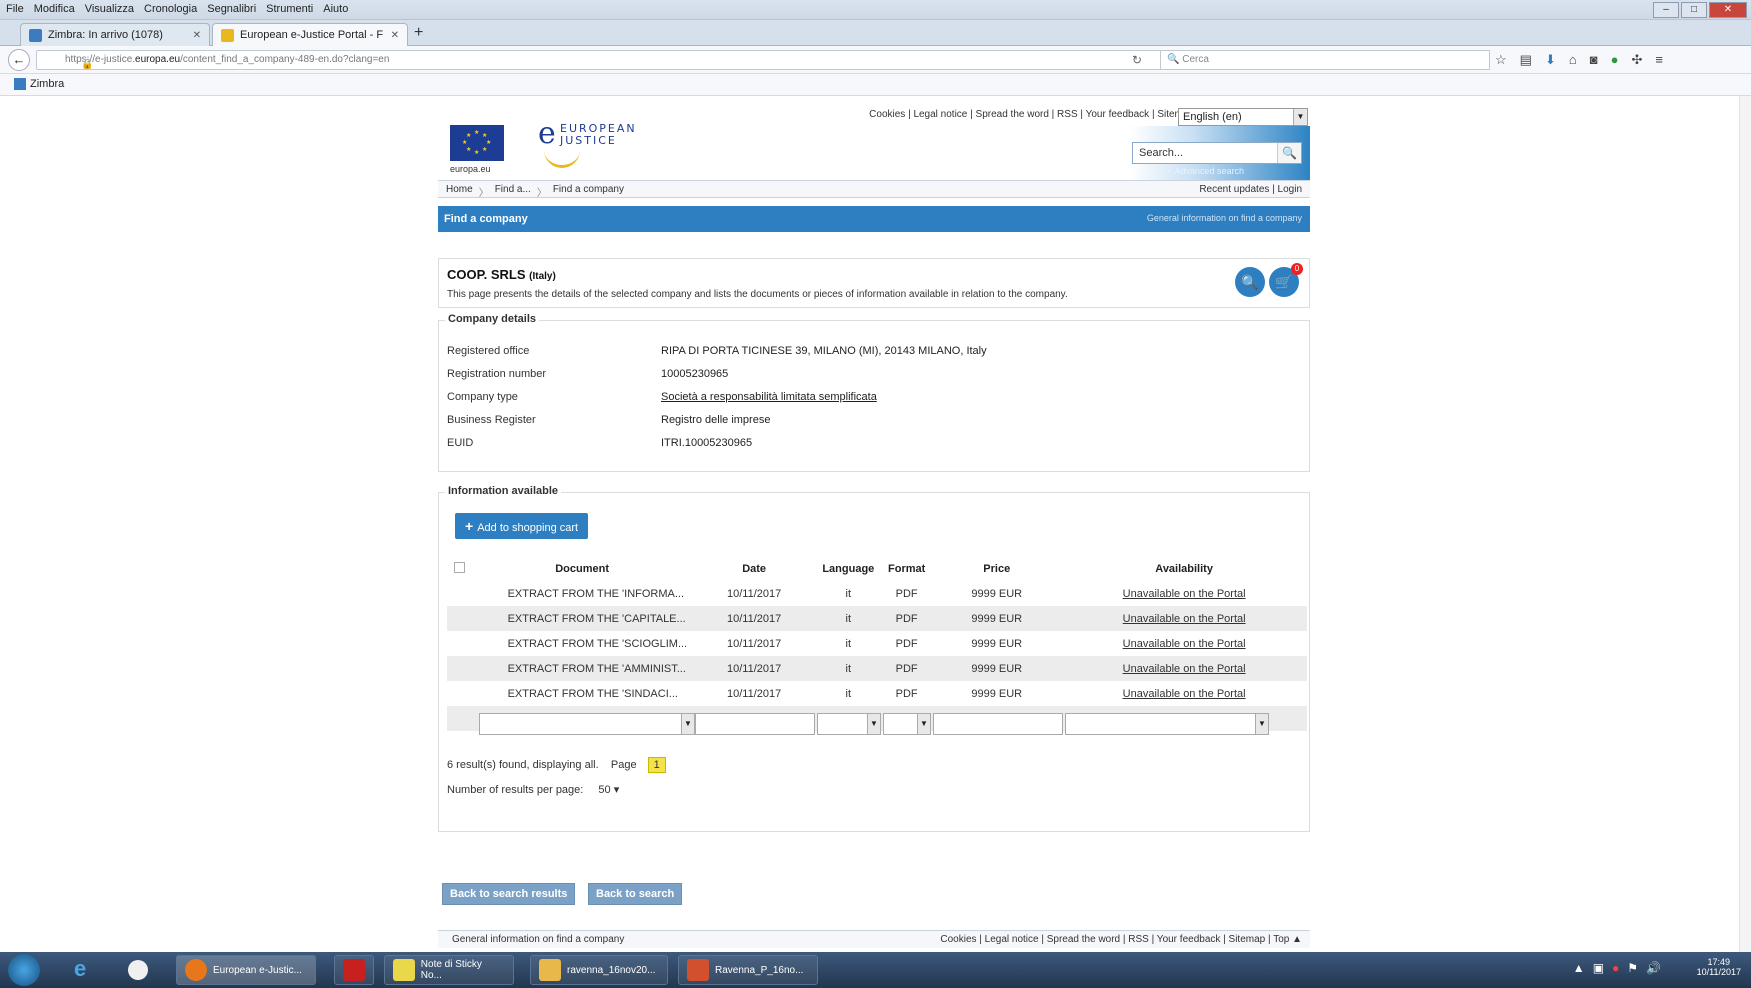  Describe the element at coordinates (1659, 60) in the screenshot. I see `hamburger-menu-icon: ≡` at that location.